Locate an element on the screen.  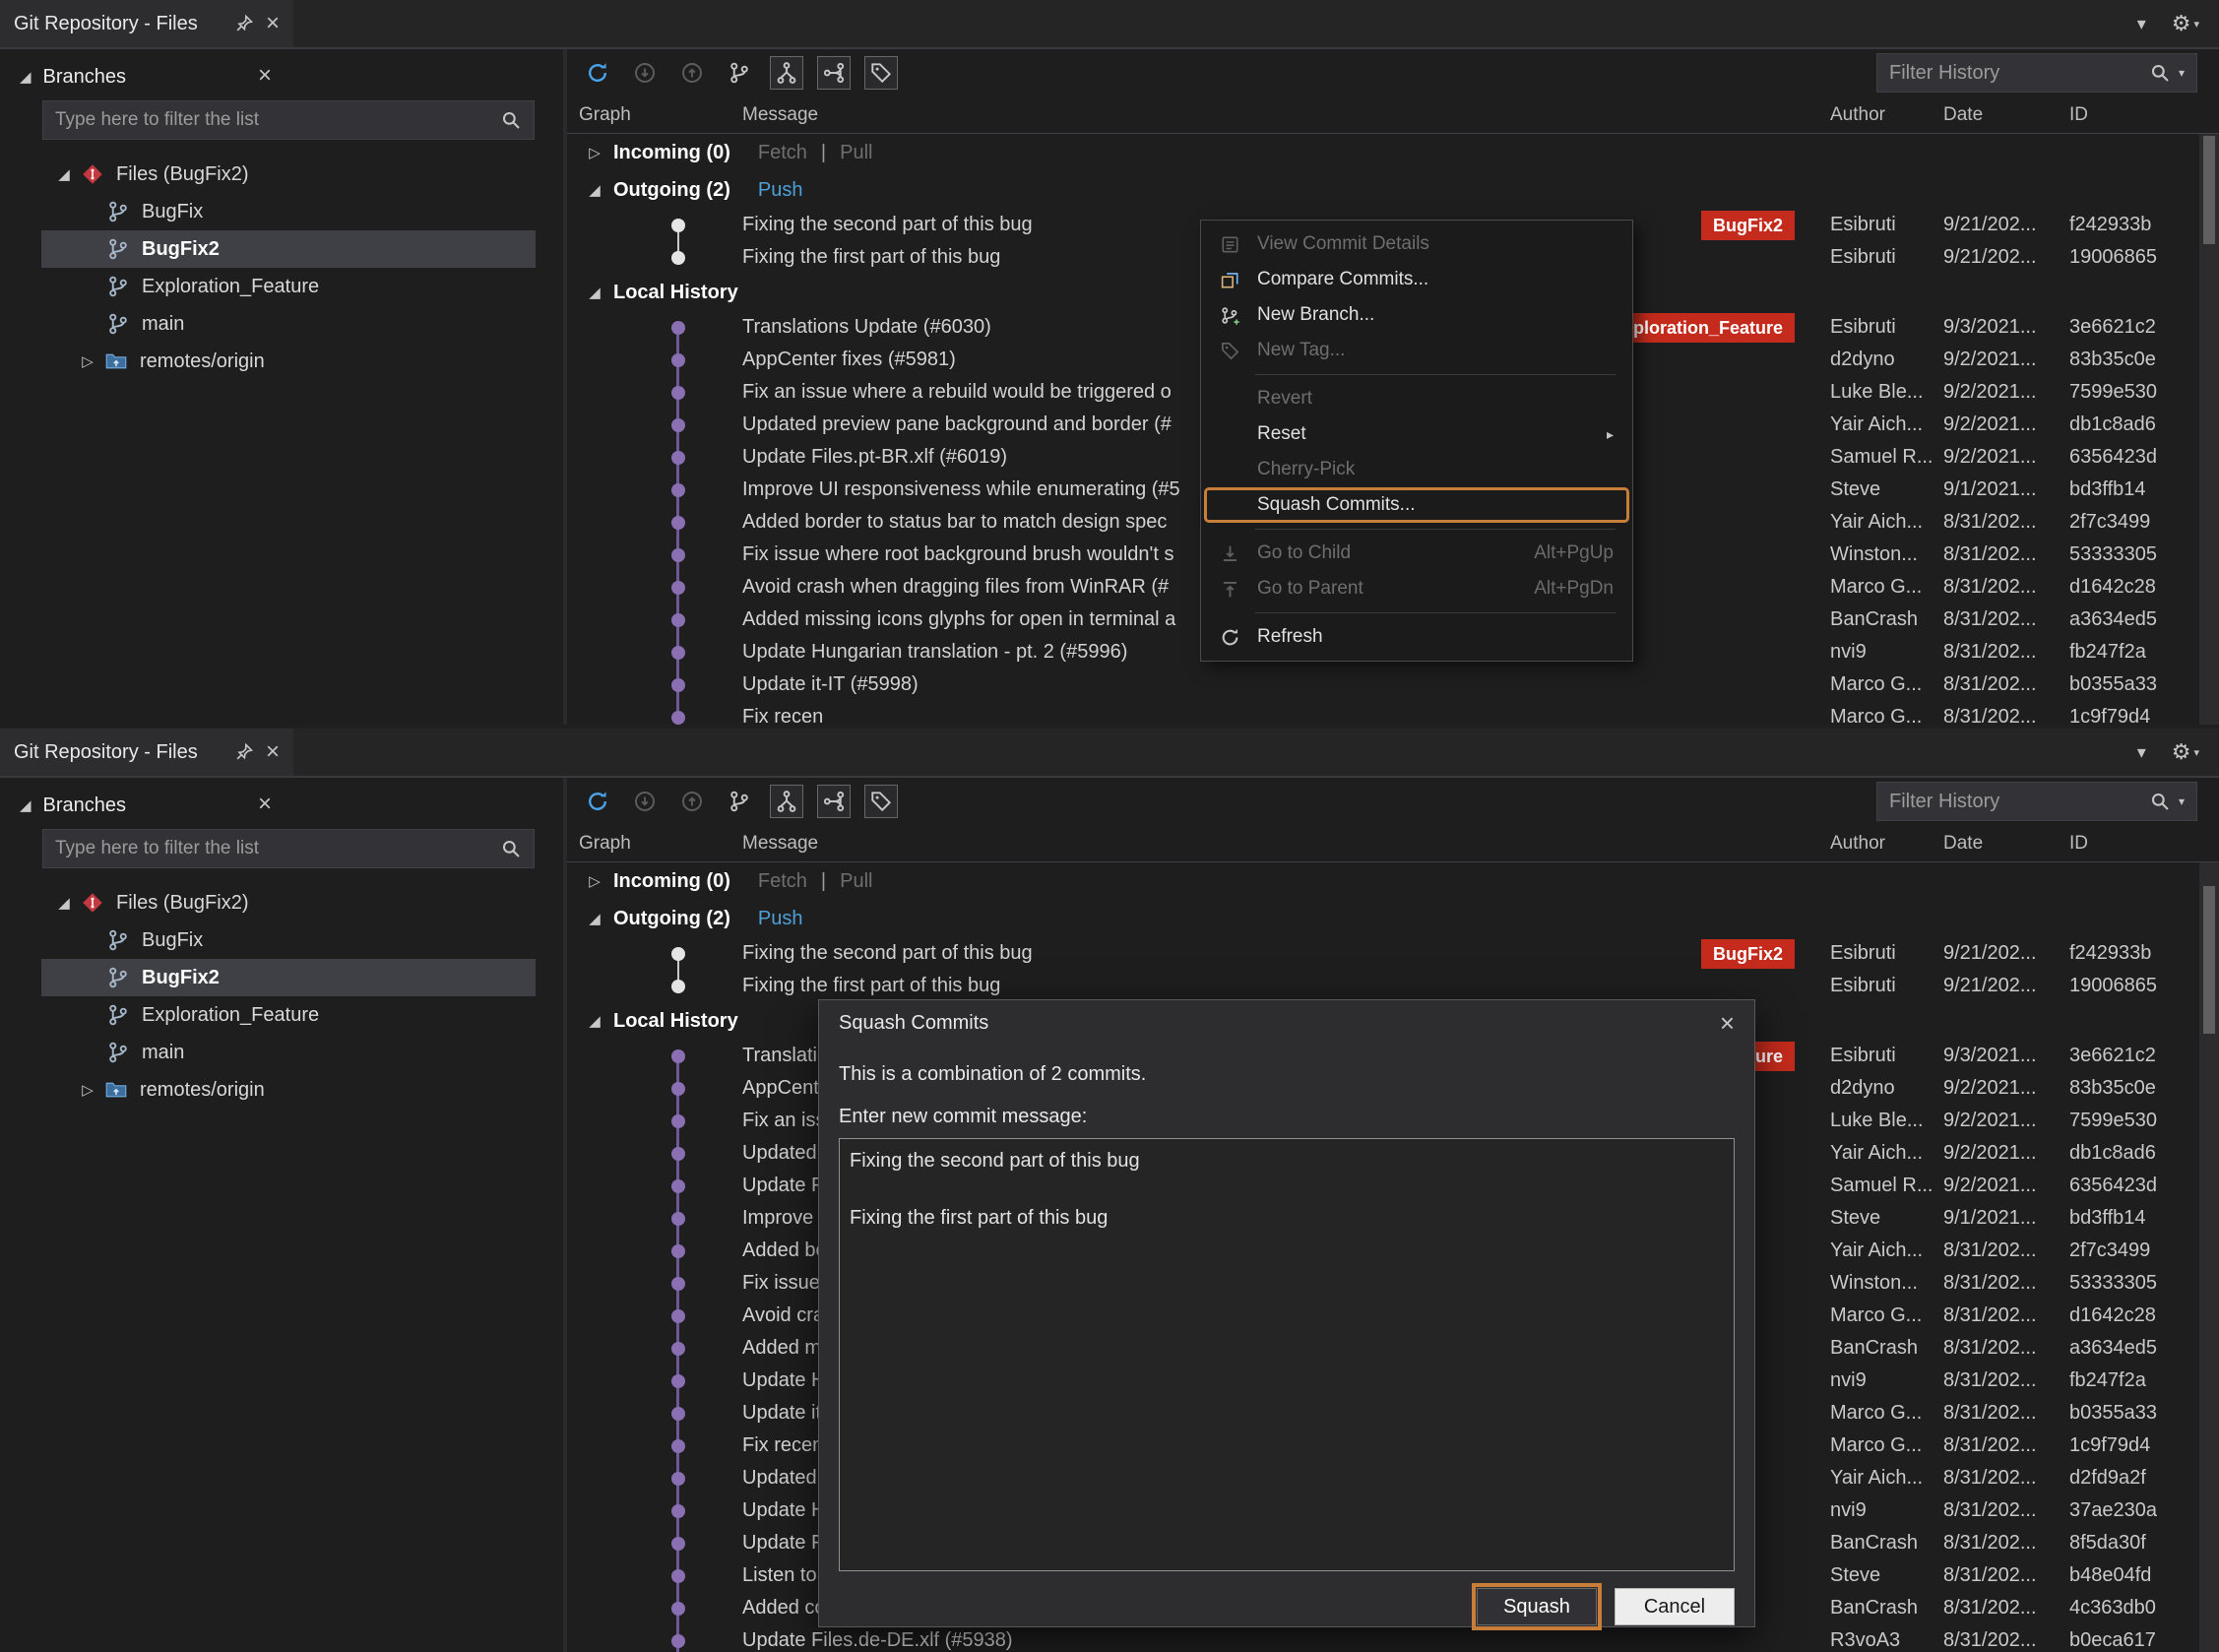
commit-author: Steve is located at coordinates (1855, 489).